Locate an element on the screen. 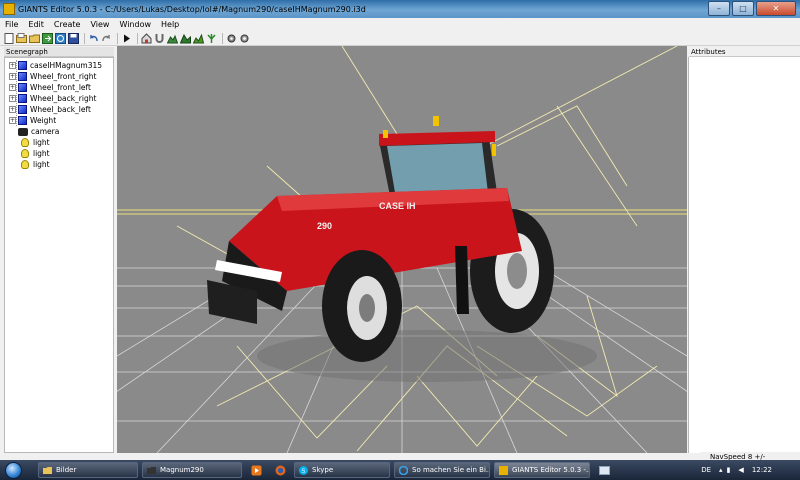  media-player-icon is located at coordinates (256, 470).